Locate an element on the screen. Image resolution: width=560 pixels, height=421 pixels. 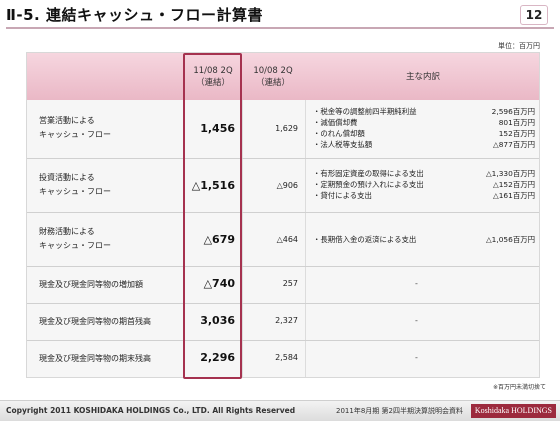
breakdown-item-amount: △152百万円 is located at coordinates (514, 184).